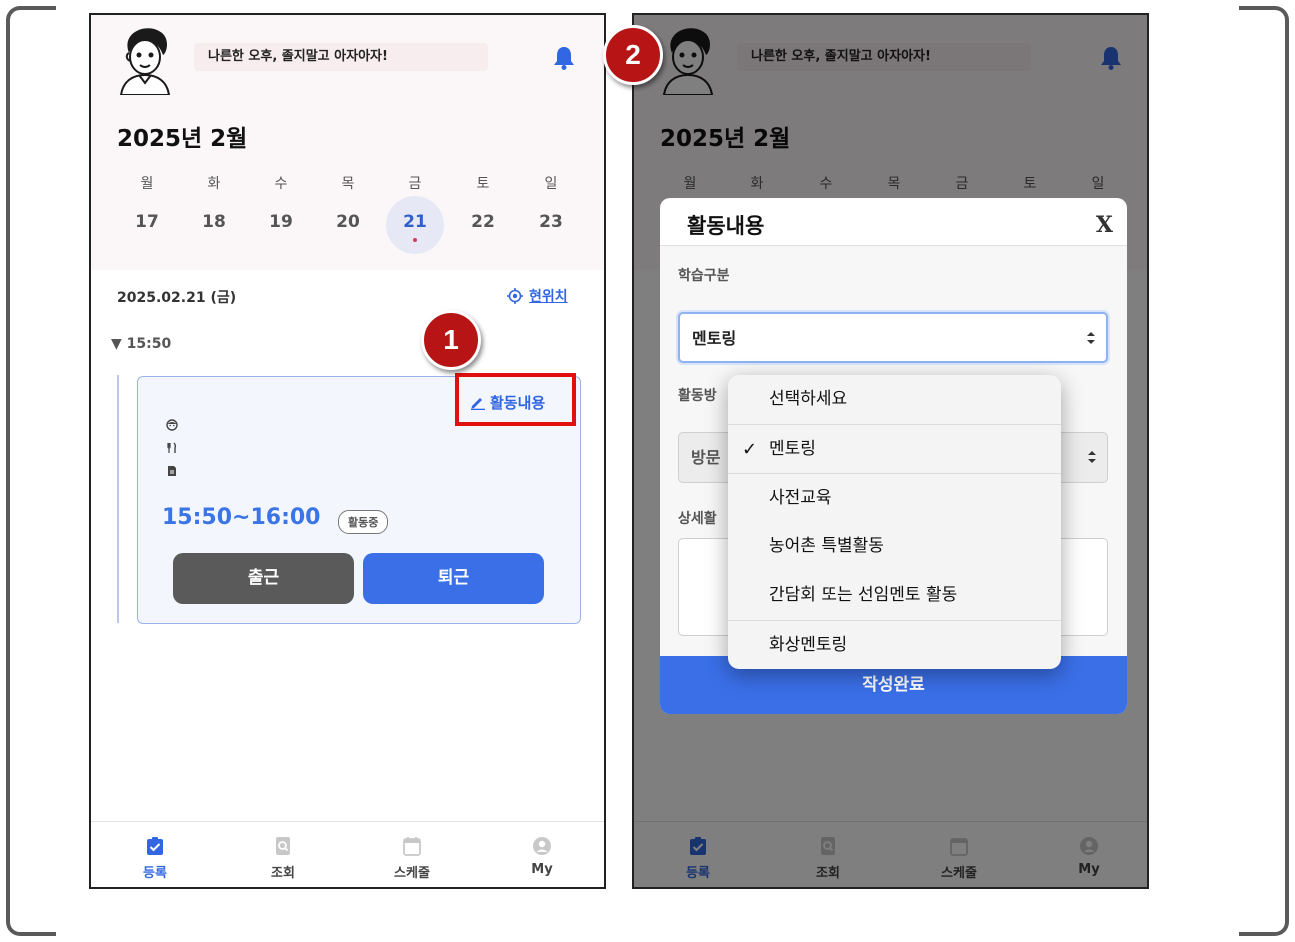 This screenshot has height=942, width=1295. I want to click on greeting-banner: 나른한 오후, 졸지말고 아자아자!, so click(341, 57).